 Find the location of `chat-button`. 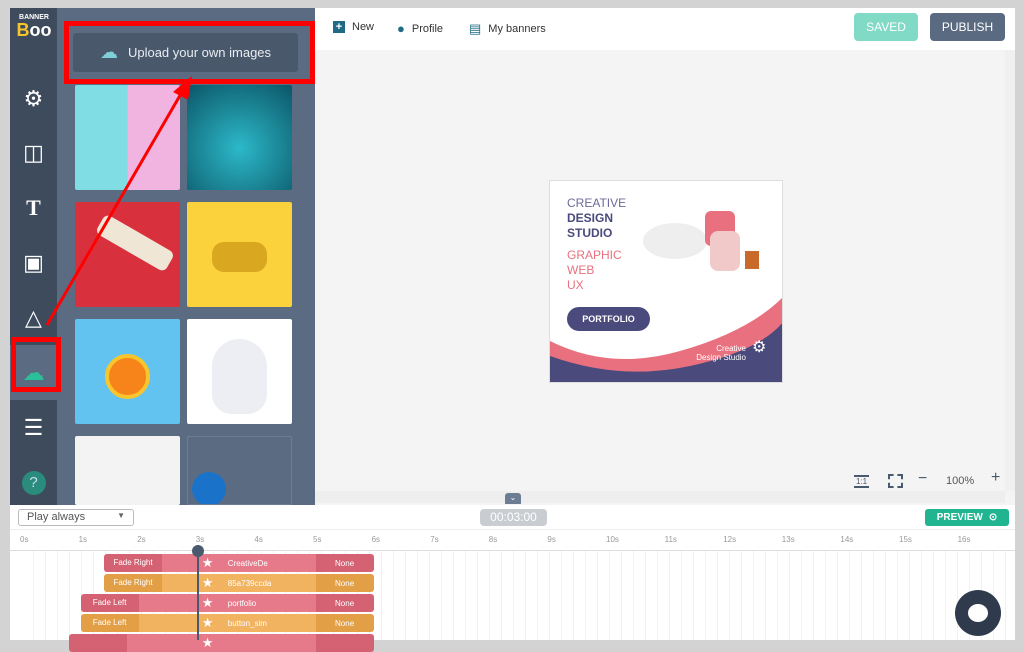

chat-button is located at coordinates (978, 613).